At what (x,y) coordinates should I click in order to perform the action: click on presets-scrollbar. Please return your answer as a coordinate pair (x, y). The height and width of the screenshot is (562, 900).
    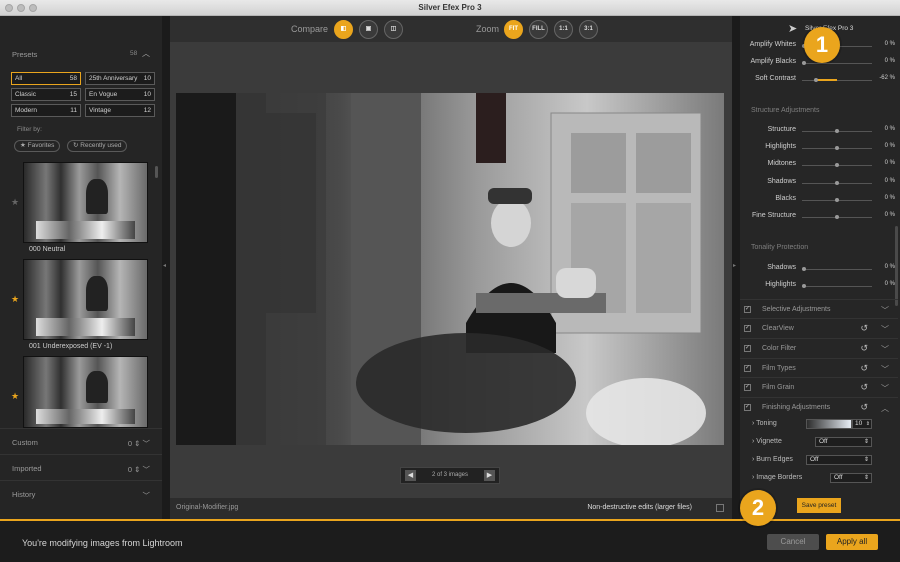
    Looking at the image, I should click on (156, 172).